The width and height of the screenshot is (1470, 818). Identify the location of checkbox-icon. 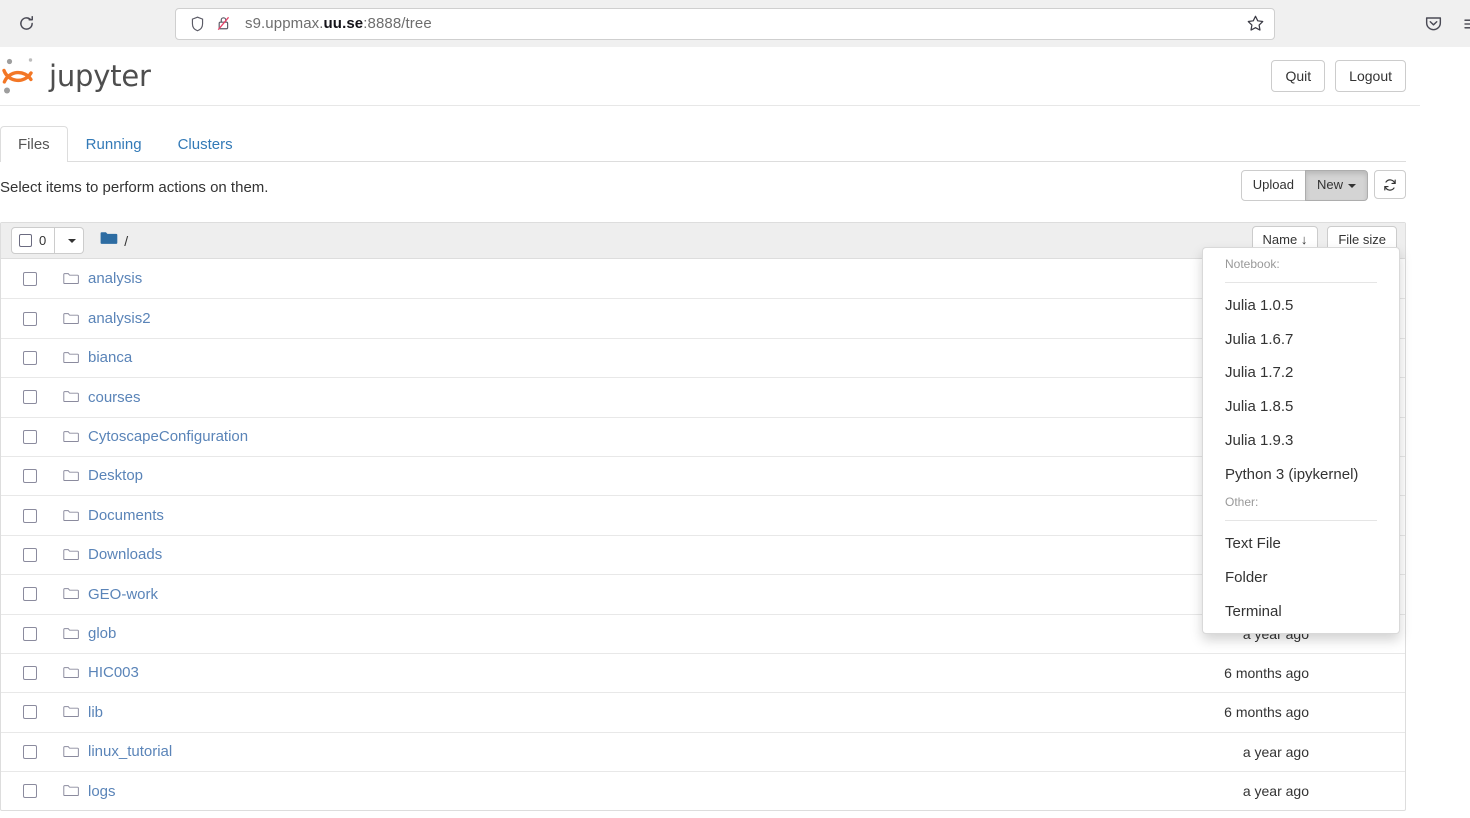
(25, 240).